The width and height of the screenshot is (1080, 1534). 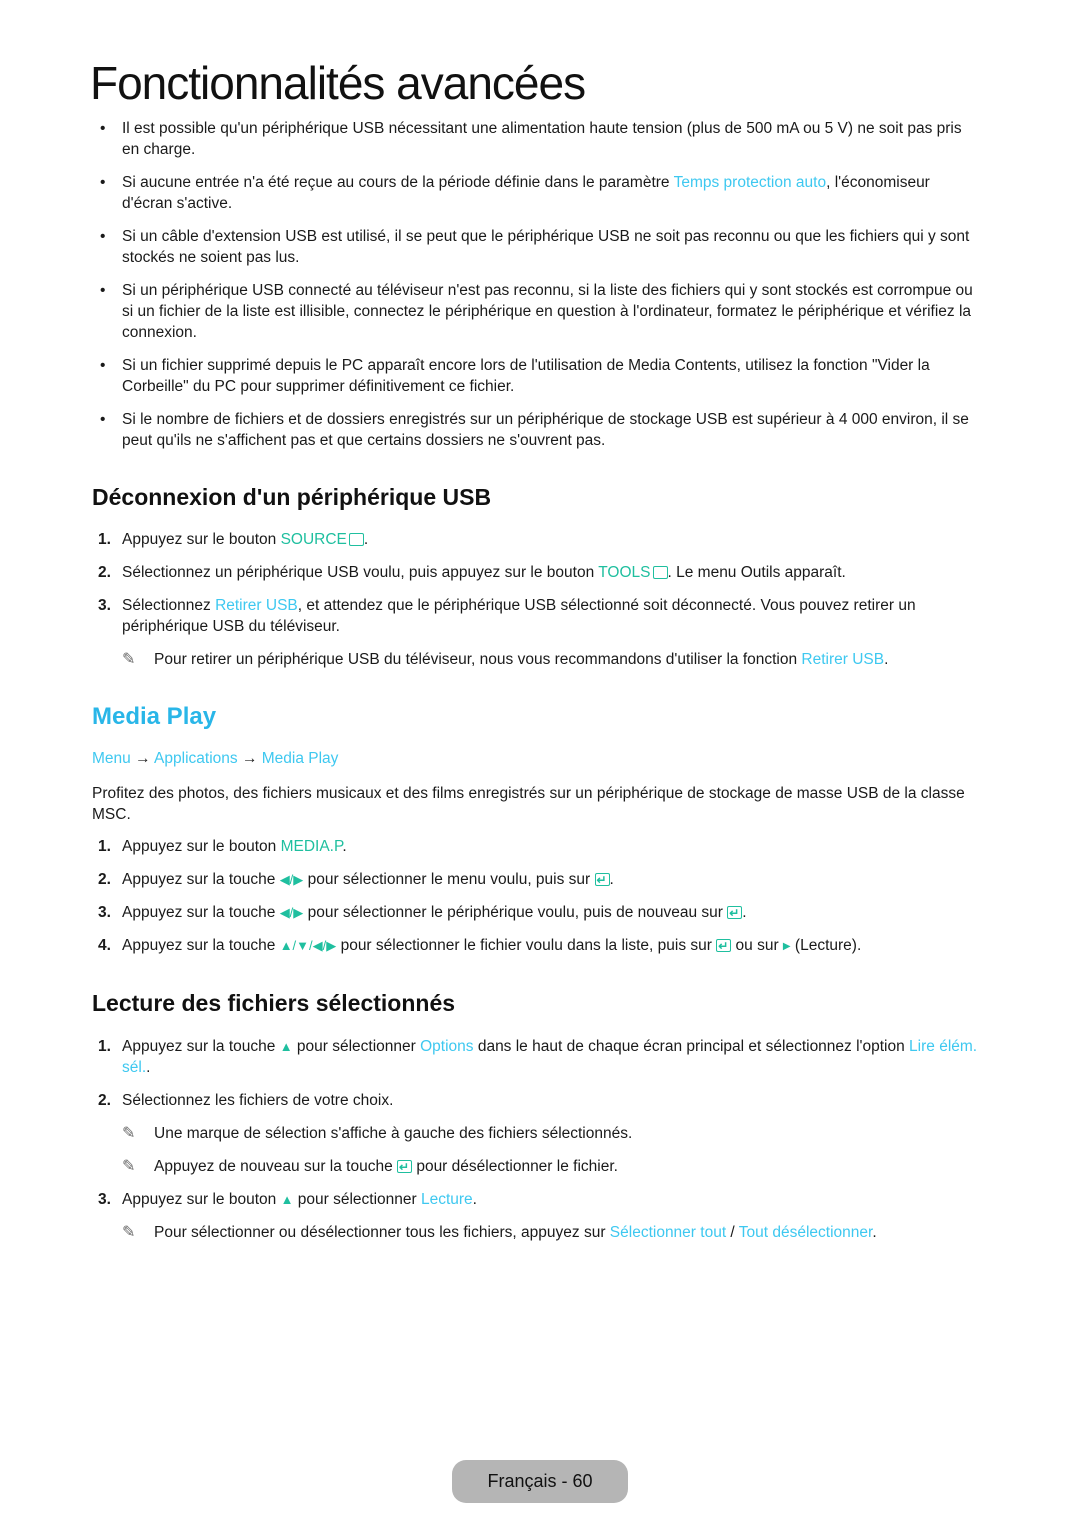 I want to click on source-icon, so click(x=356, y=539).